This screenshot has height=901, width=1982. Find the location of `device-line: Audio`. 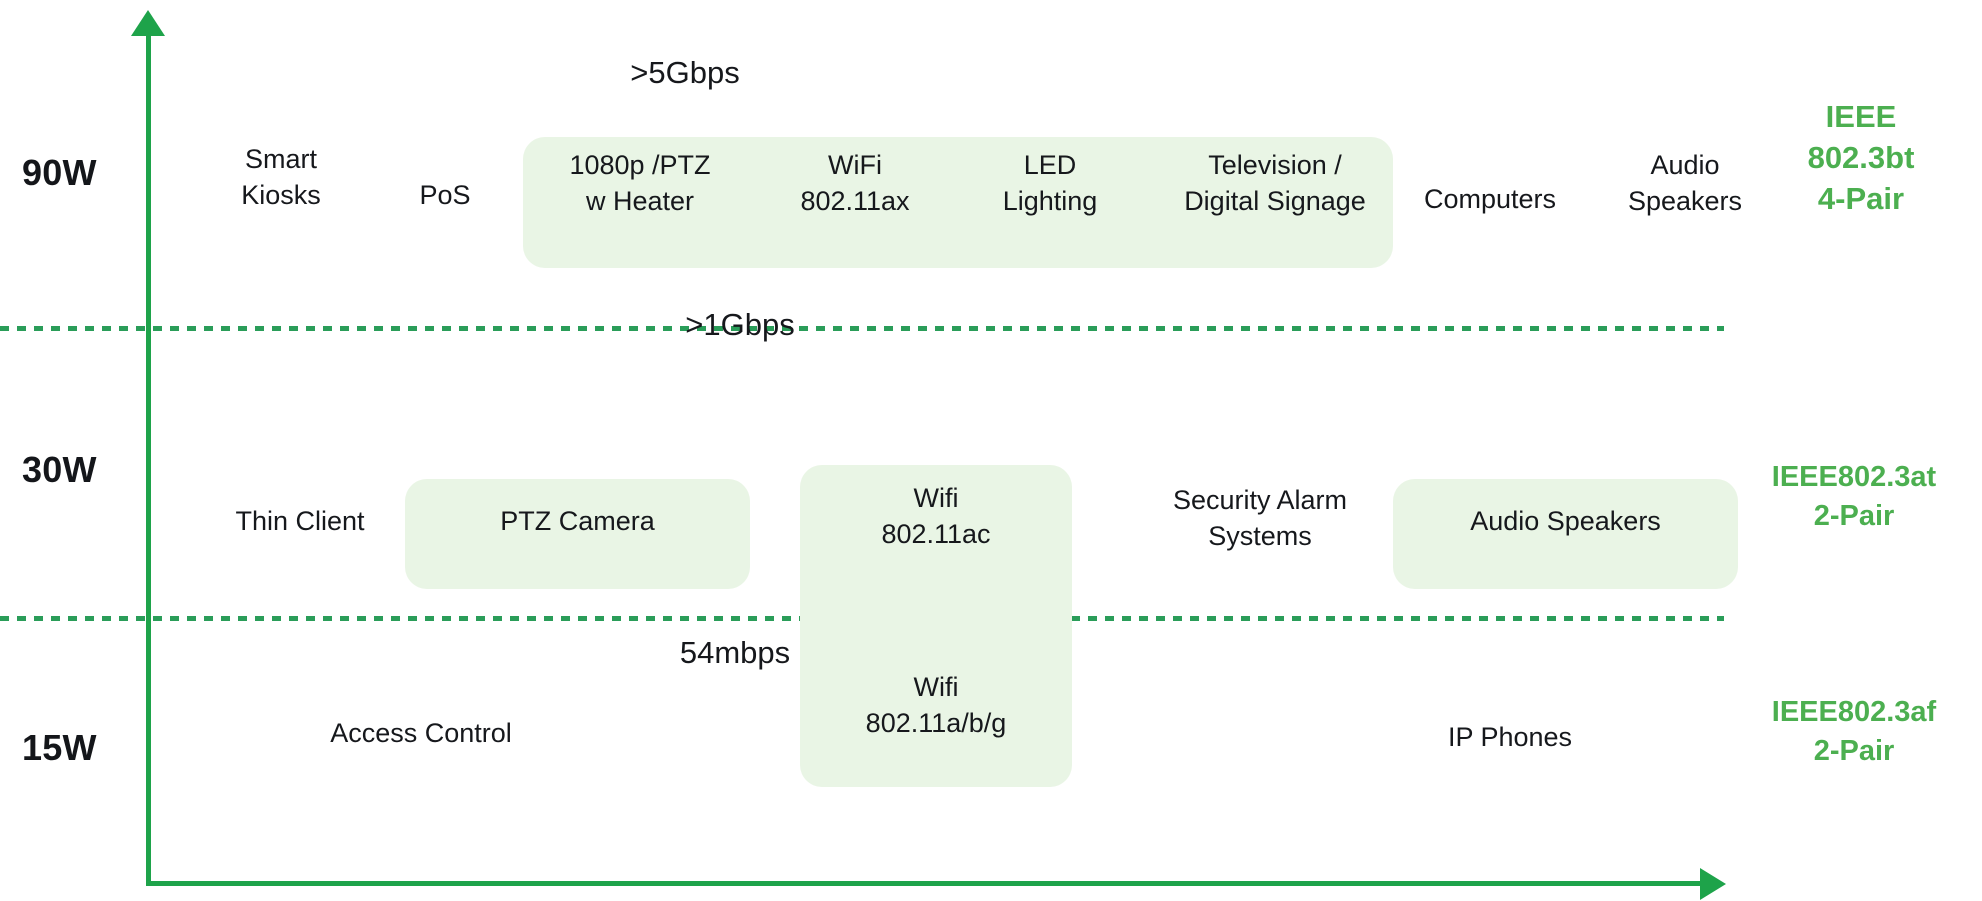

device-line: Audio is located at coordinates (1685, 165).